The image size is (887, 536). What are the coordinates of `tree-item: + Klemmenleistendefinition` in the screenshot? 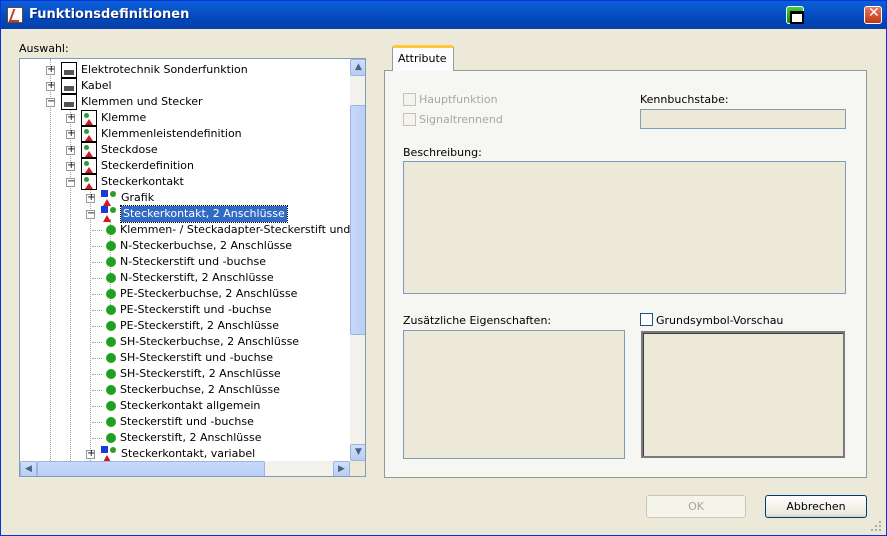 It's located at (185, 134).